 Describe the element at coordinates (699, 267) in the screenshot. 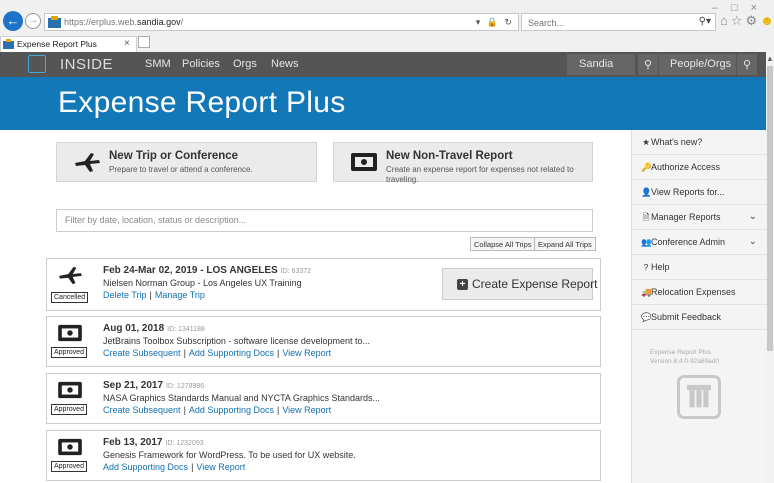

I see `sidebar-item-help: ? Help` at that location.